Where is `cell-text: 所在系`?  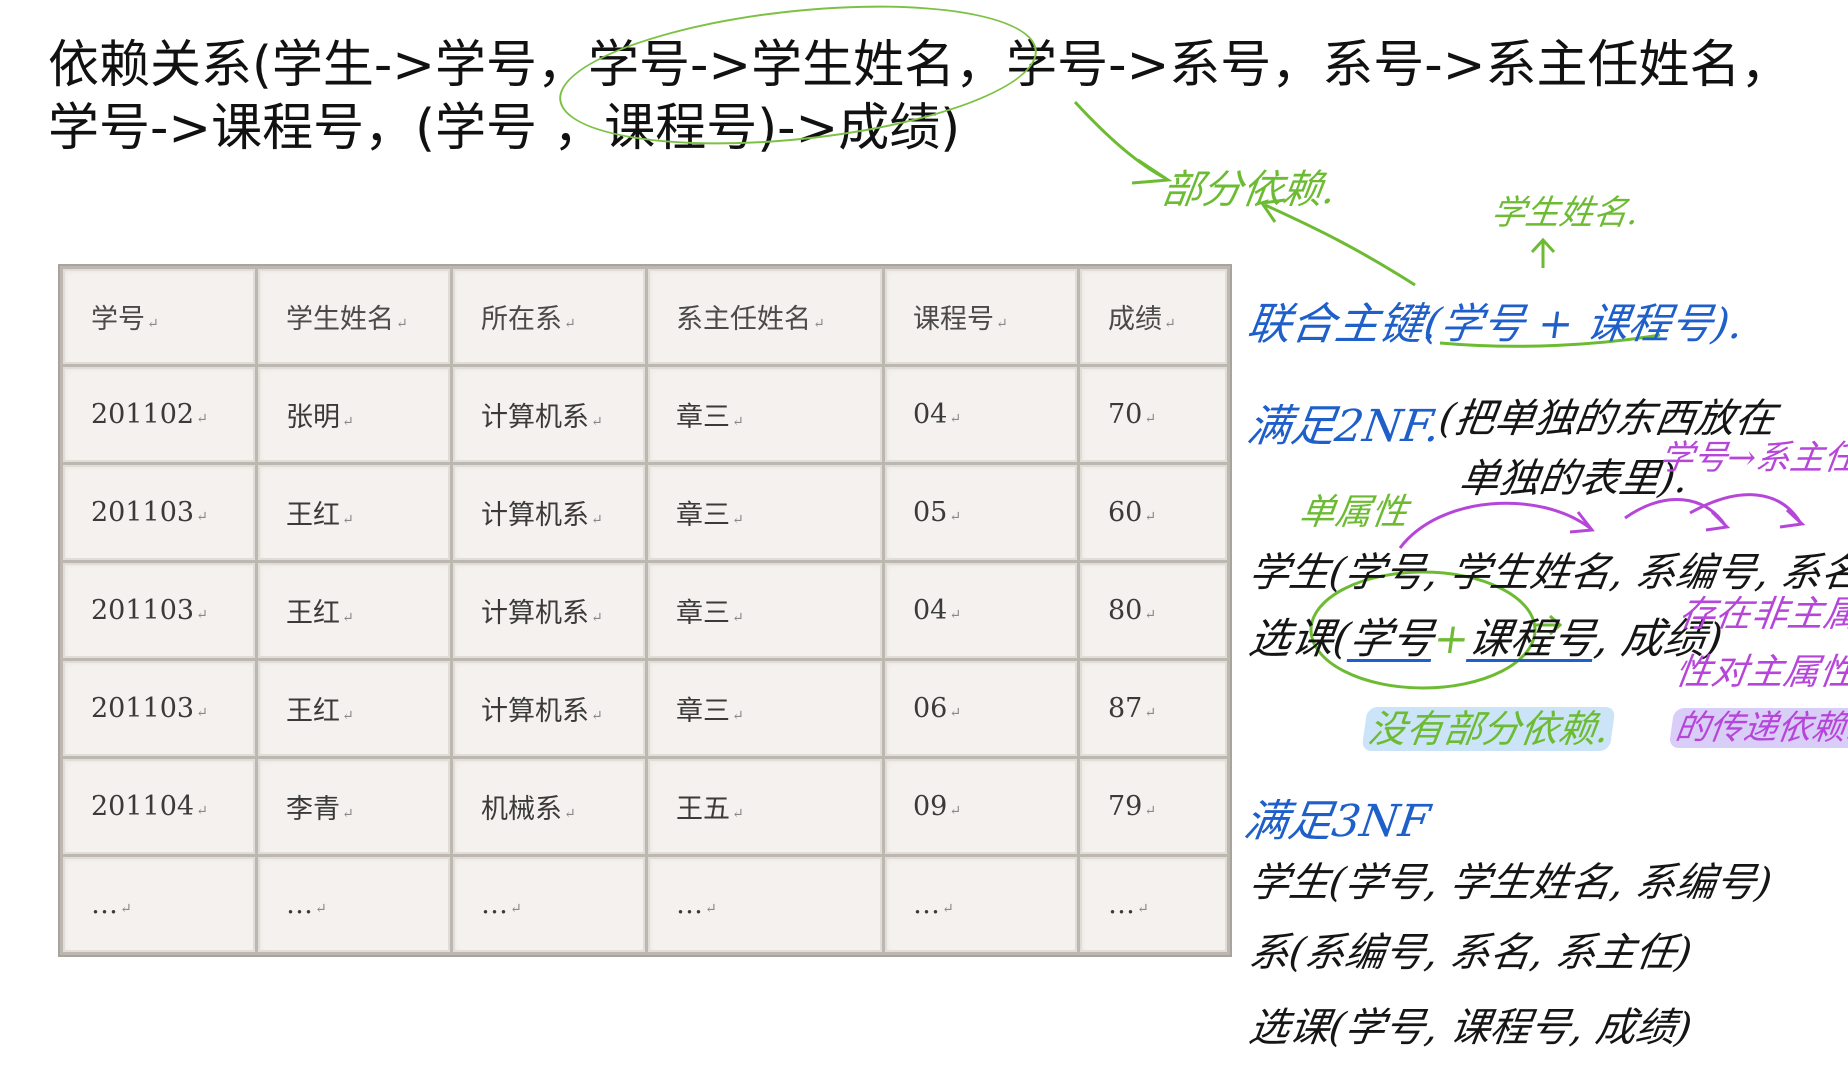
cell-text: 所在系 is located at coordinates (521, 319).